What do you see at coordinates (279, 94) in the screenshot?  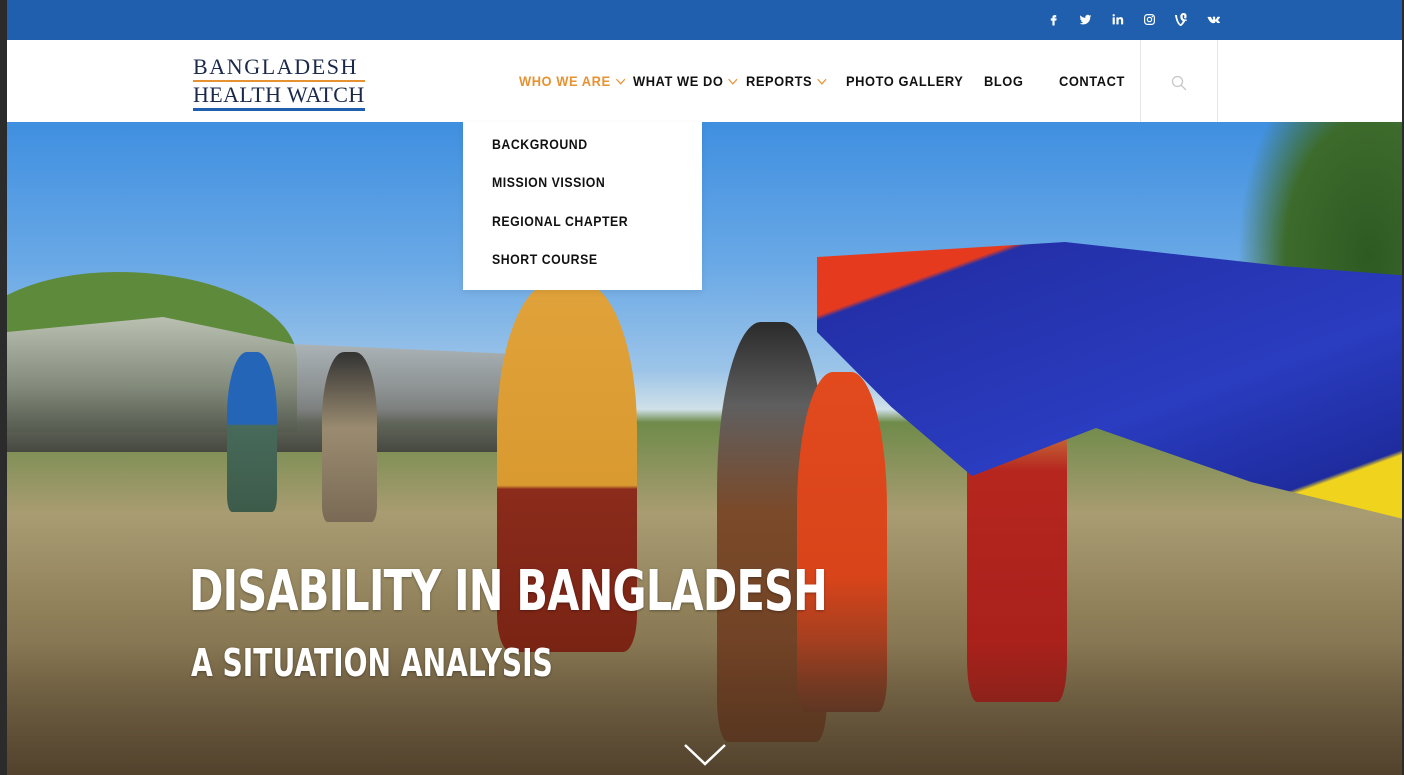 I see `logo-line-2: HEALTH WATCH` at bounding box center [279, 94].